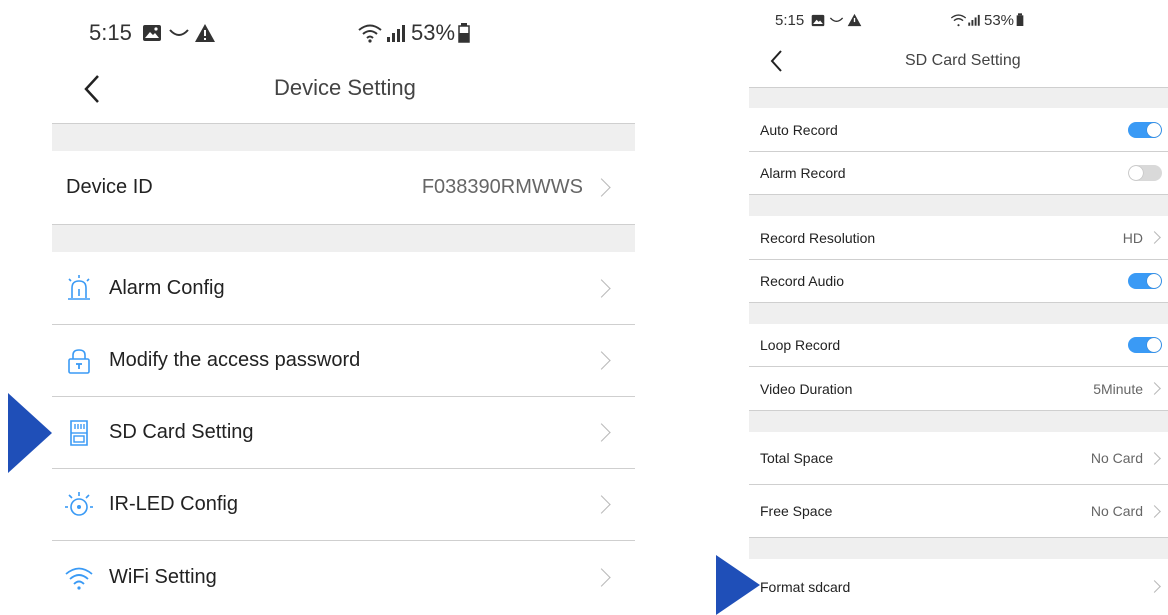 The width and height of the screenshot is (1168, 615). I want to click on alarm-record-label: Alarm Record, so click(803, 173).